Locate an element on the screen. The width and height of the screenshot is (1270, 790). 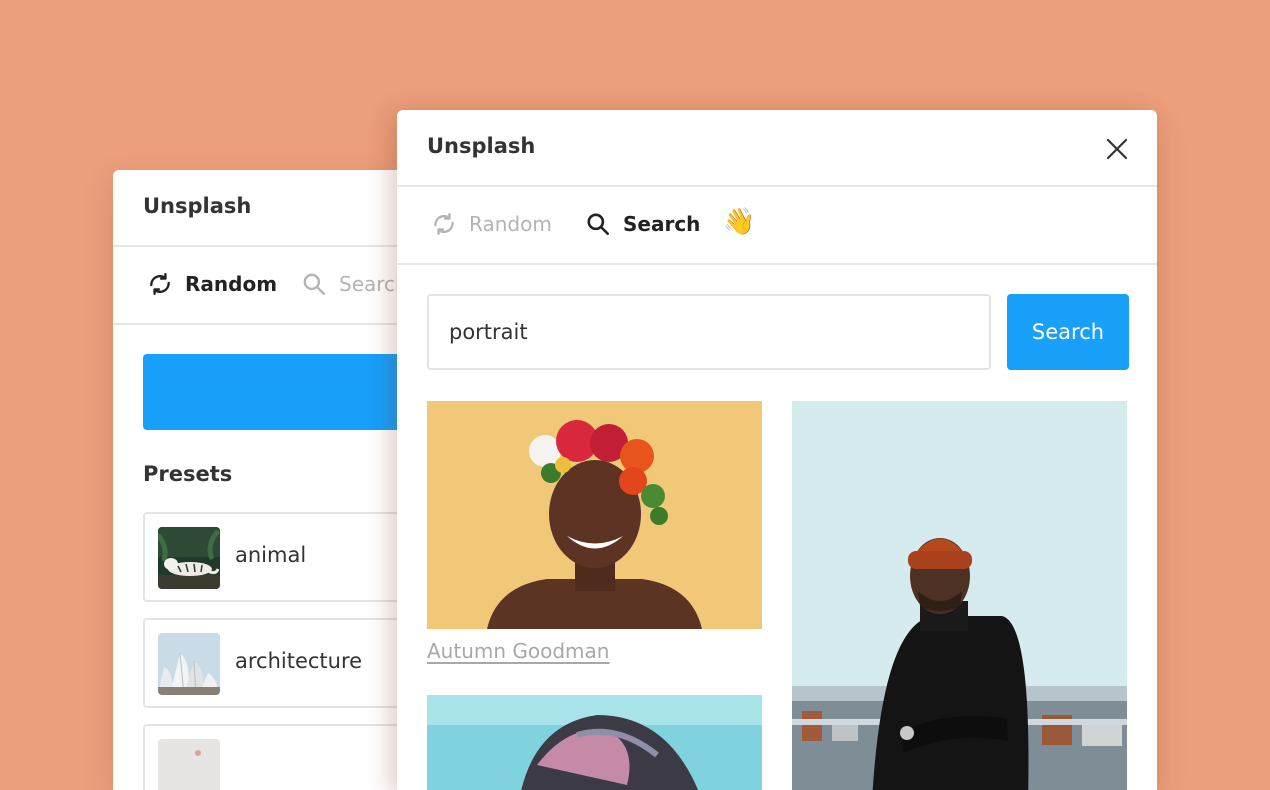
result-image-woman-flower-crown is located at coordinates (594, 515).